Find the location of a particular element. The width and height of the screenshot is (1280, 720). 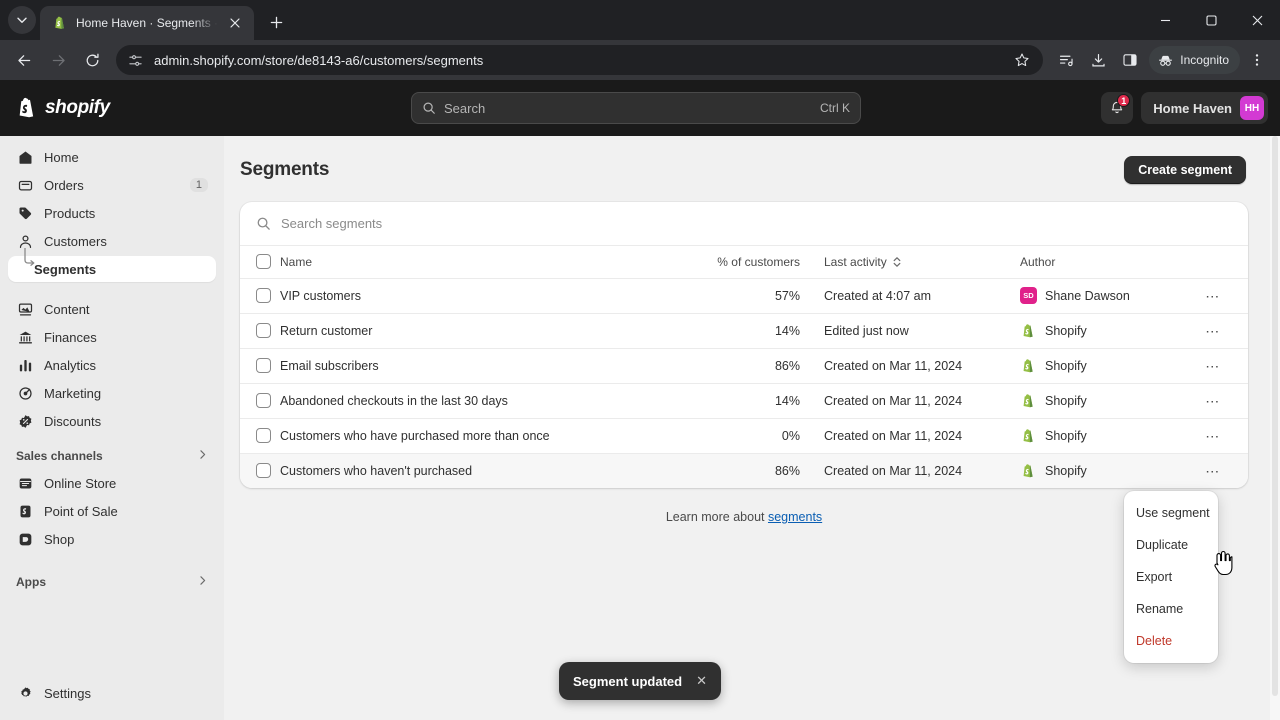

maximize-icon is located at coordinates (1211, 20).